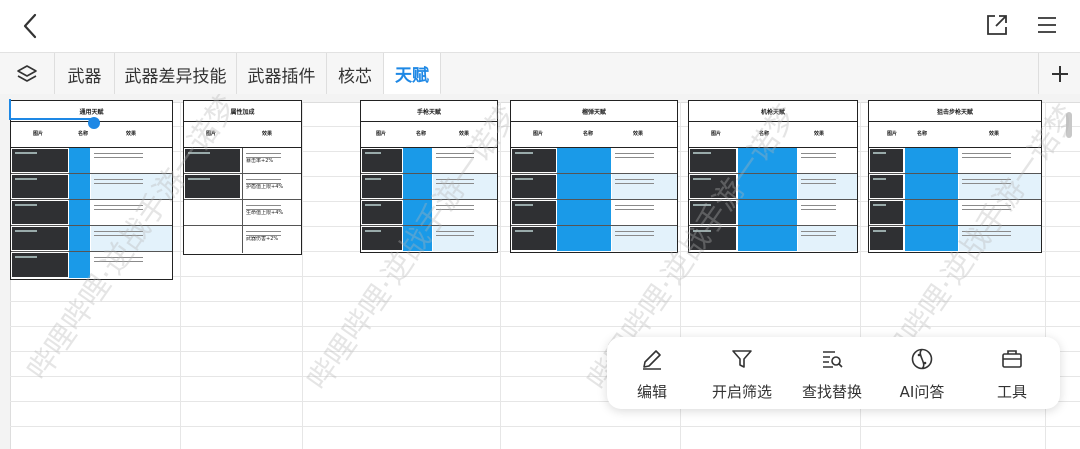 This screenshot has height=449, width=1080. What do you see at coordinates (1069, 125) in the screenshot?
I see `vertical-scrollbar` at bounding box center [1069, 125].